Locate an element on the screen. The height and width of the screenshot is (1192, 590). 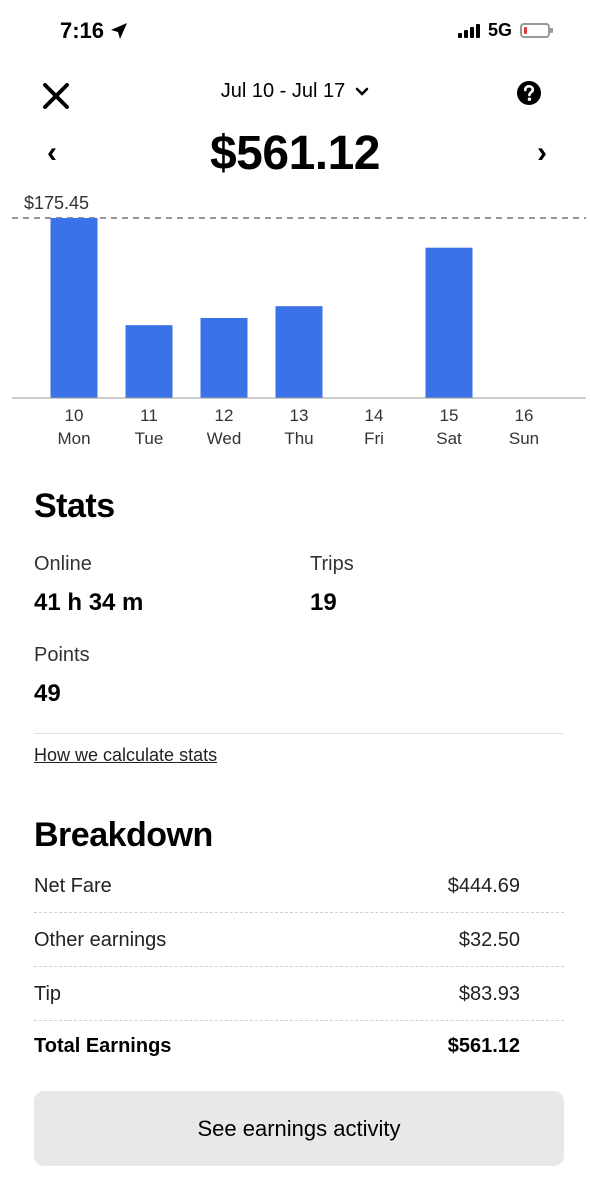
date-range-label: Jul 10 - Jul 17 is located at coordinates (283, 91).